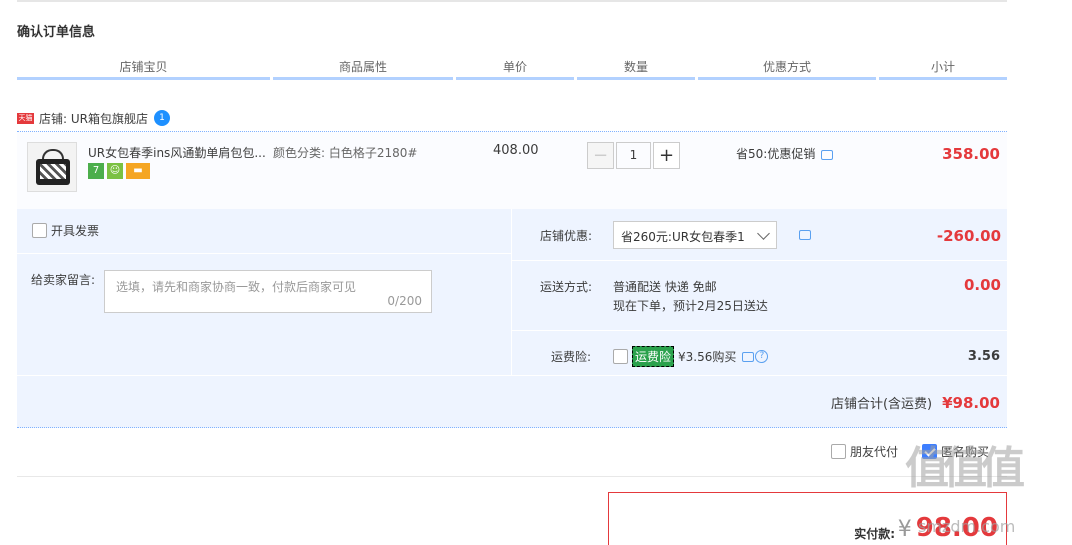 The height and width of the screenshot is (545, 1072). I want to click on discount-row: 店铺优惠: 省260元:UR女包春季1 -260.00, so click(760, 235).